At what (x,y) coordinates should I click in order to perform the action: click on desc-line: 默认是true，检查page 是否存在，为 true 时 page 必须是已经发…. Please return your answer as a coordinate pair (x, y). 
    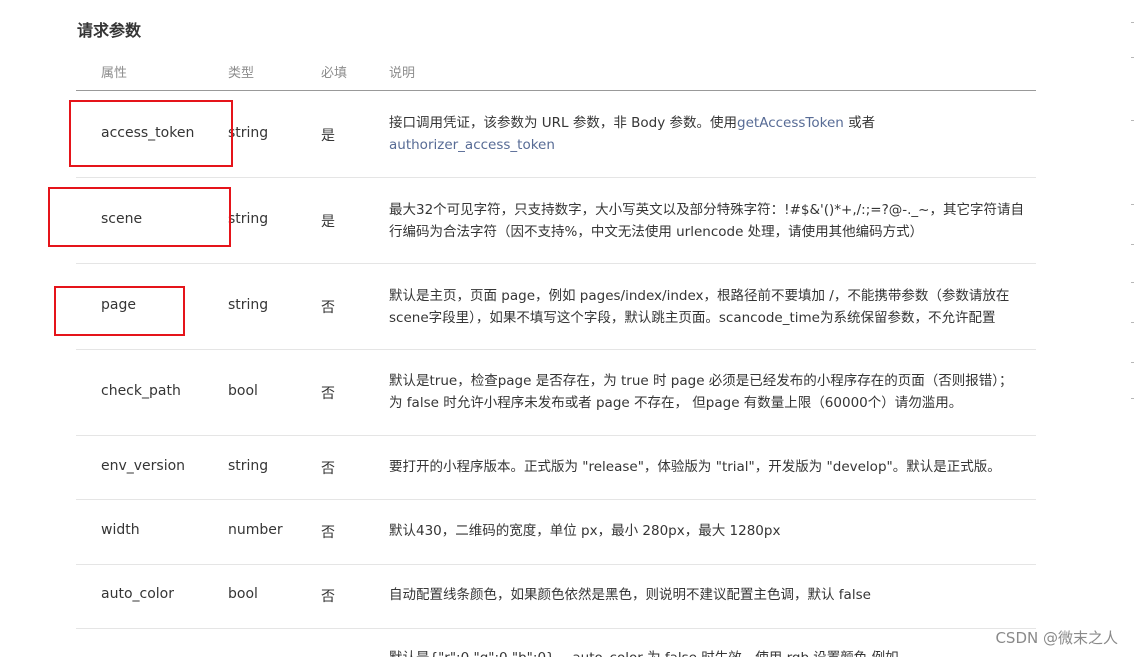
    Looking at the image, I should click on (701, 381).